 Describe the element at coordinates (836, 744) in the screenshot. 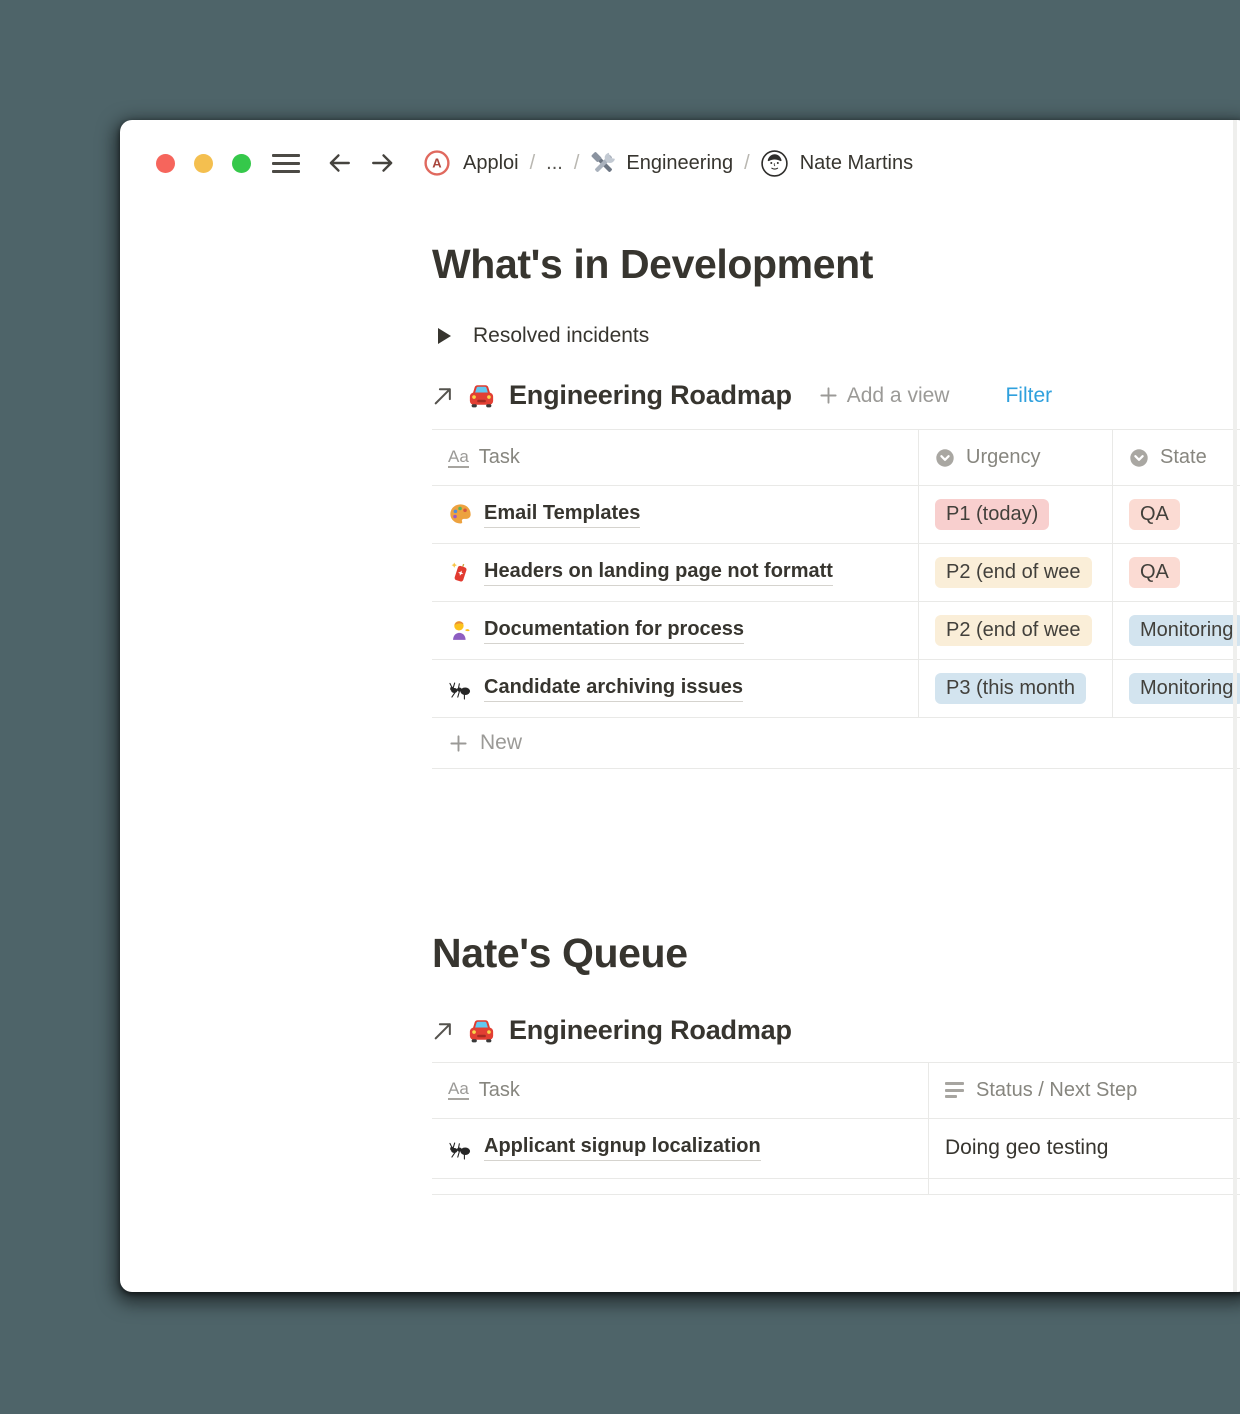

I see `new-row-button: New` at that location.